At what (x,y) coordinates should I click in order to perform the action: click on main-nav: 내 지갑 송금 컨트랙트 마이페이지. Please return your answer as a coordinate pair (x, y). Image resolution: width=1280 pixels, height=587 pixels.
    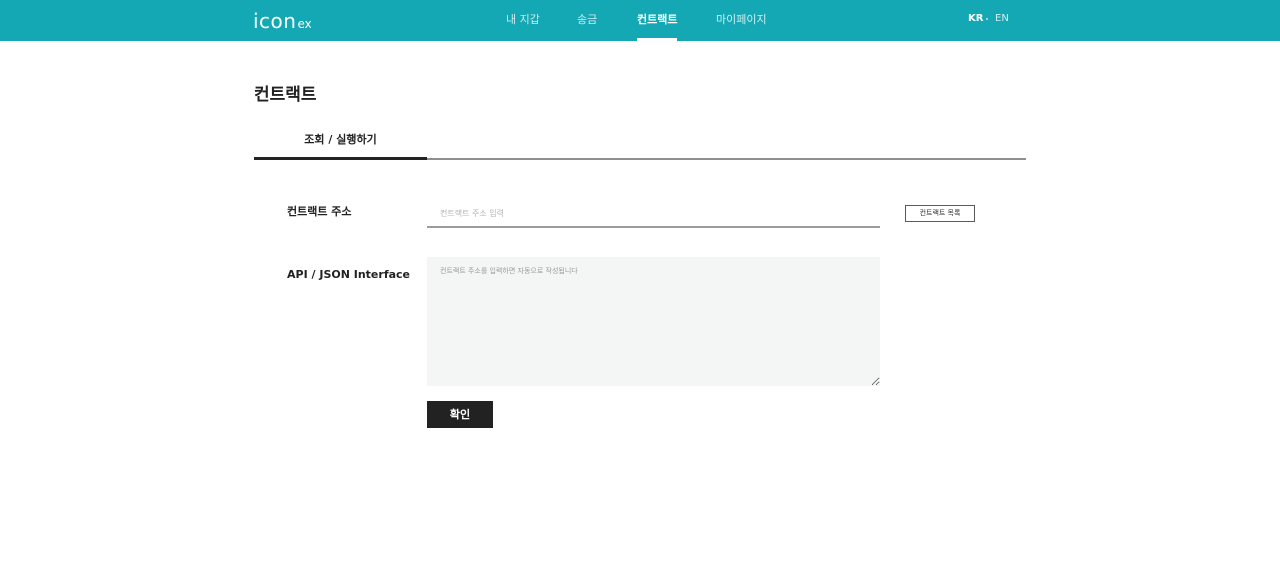
    Looking at the image, I should click on (640, 20).